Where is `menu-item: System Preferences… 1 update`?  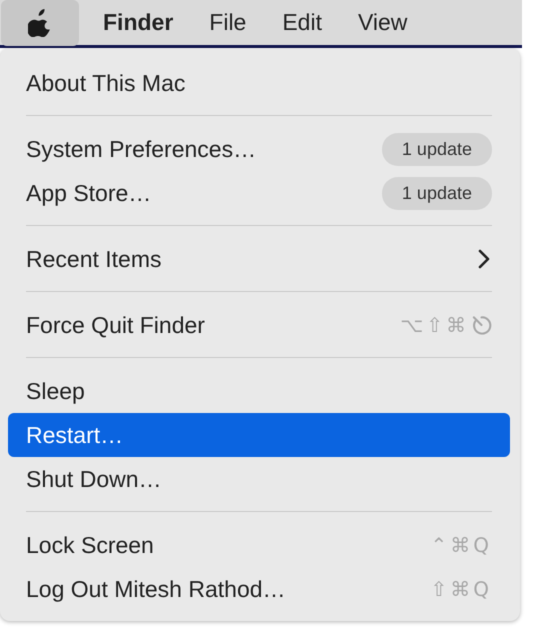
menu-item: System Preferences… 1 update is located at coordinates (259, 149).